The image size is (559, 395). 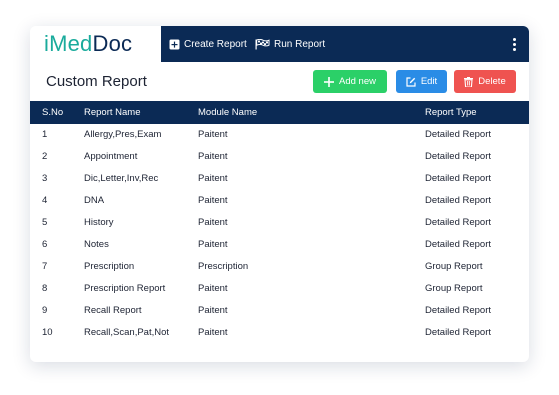 What do you see at coordinates (112, 43) in the screenshot?
I see `logo-suffix: Doc` at bounding box center [112, 43].